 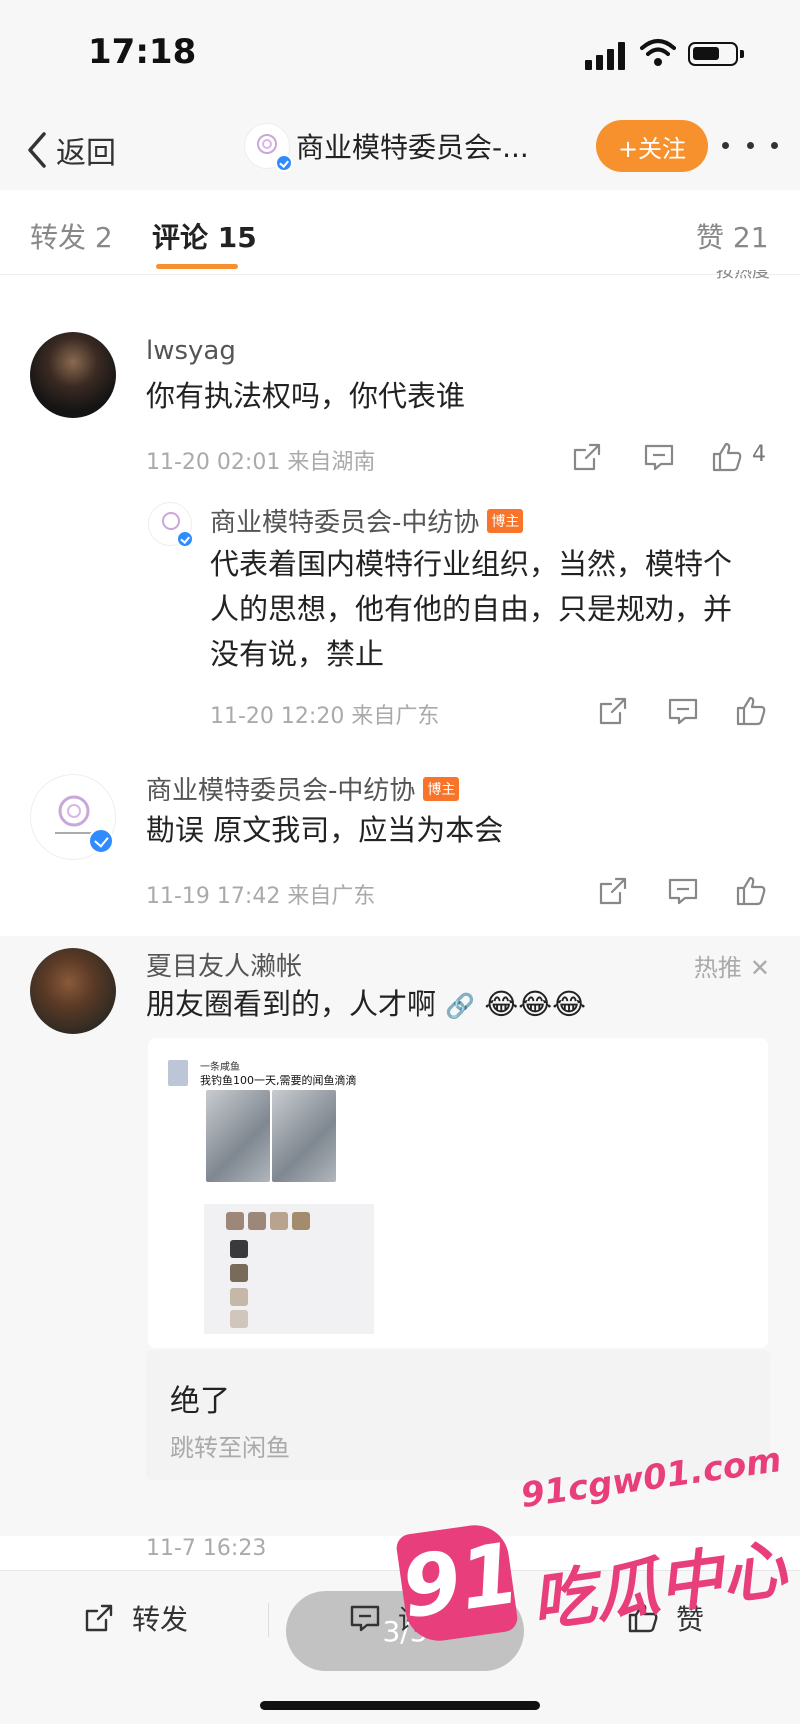 What do you see at coordinates (306, 396) in the screenshot?
I see `comment-text: 你有执法权吗，你代表谁` at bounding box center [306, 396].